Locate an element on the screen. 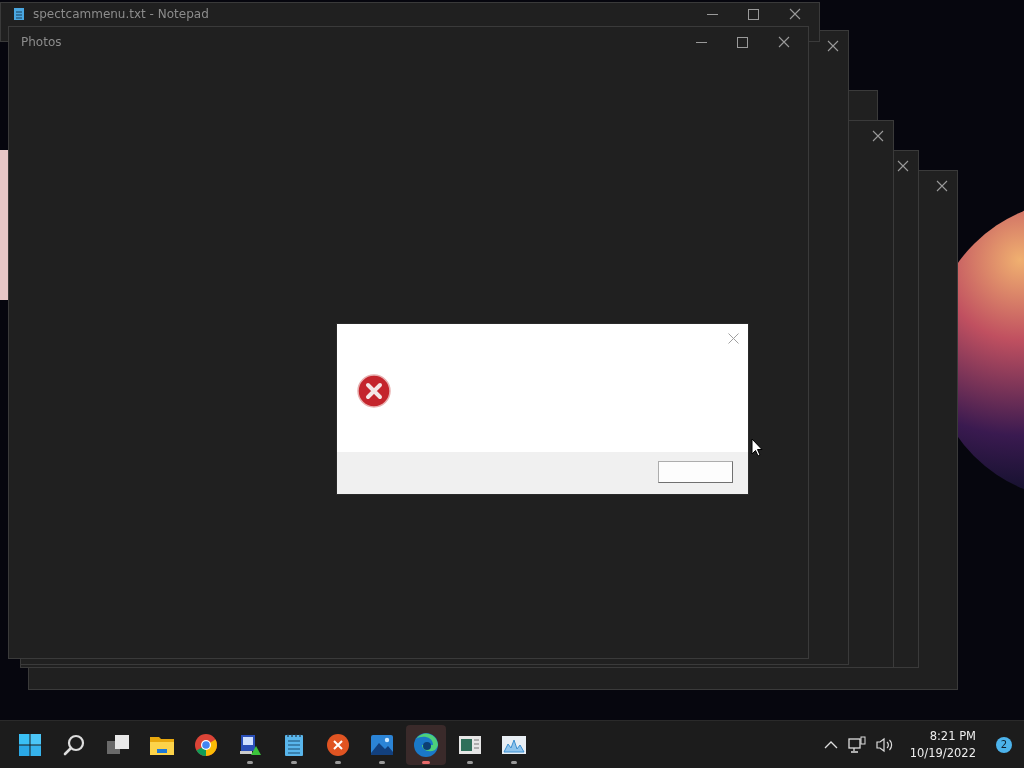  window-icon is located at coordinates (470, 744).